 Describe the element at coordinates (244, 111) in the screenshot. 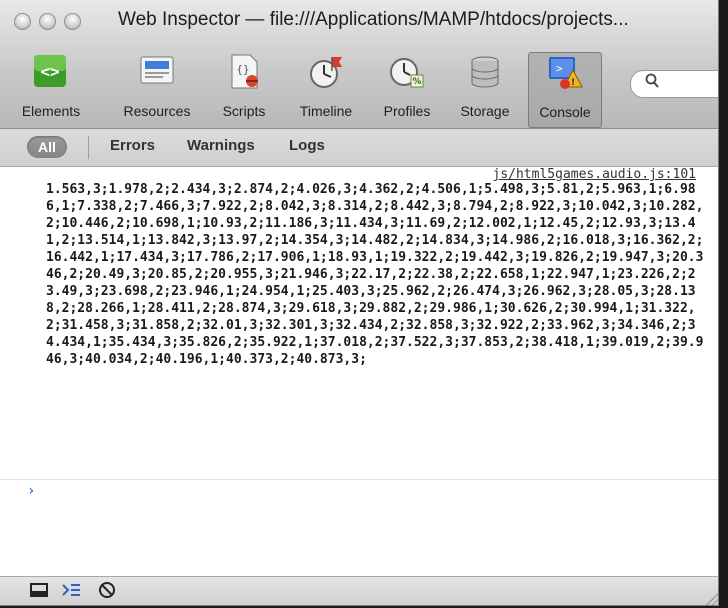

I see `tab-scripts-label: Scripts` at that location.